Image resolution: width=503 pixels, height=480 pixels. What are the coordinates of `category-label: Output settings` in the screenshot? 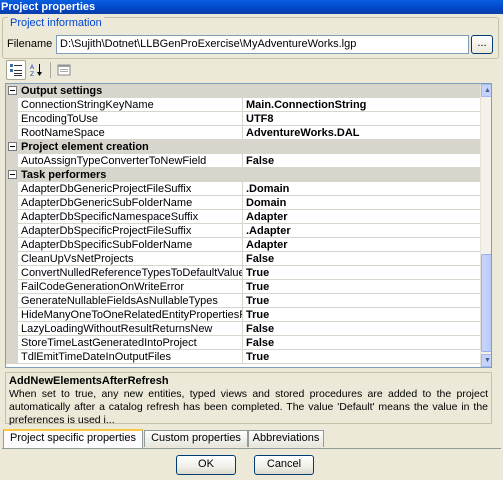 It's located at (62, 91).